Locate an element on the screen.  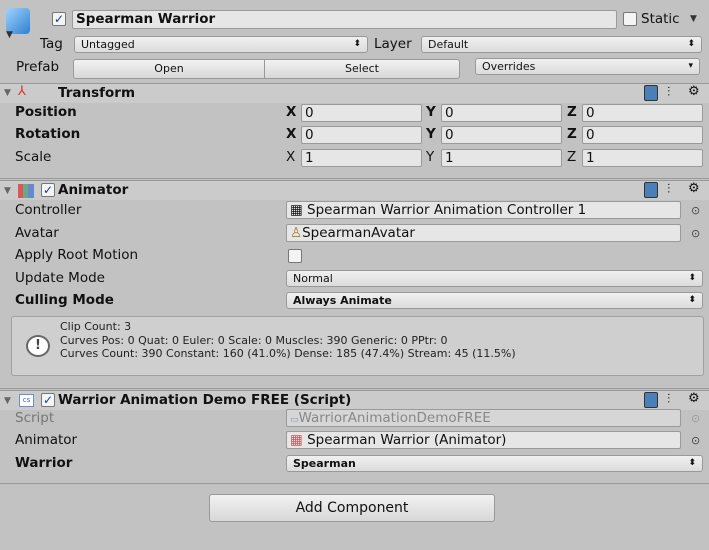
scale-z-label: Z is located at coordinates (571, 157).